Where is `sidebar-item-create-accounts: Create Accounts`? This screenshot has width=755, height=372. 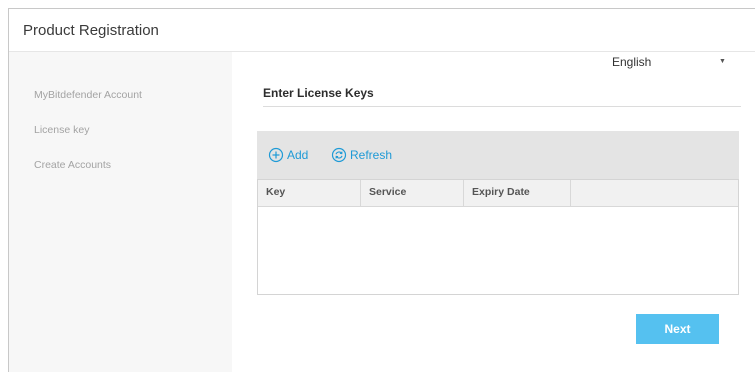
sidebar-item-create-accounts: Create Accounts is located at coordinates (72, 165).